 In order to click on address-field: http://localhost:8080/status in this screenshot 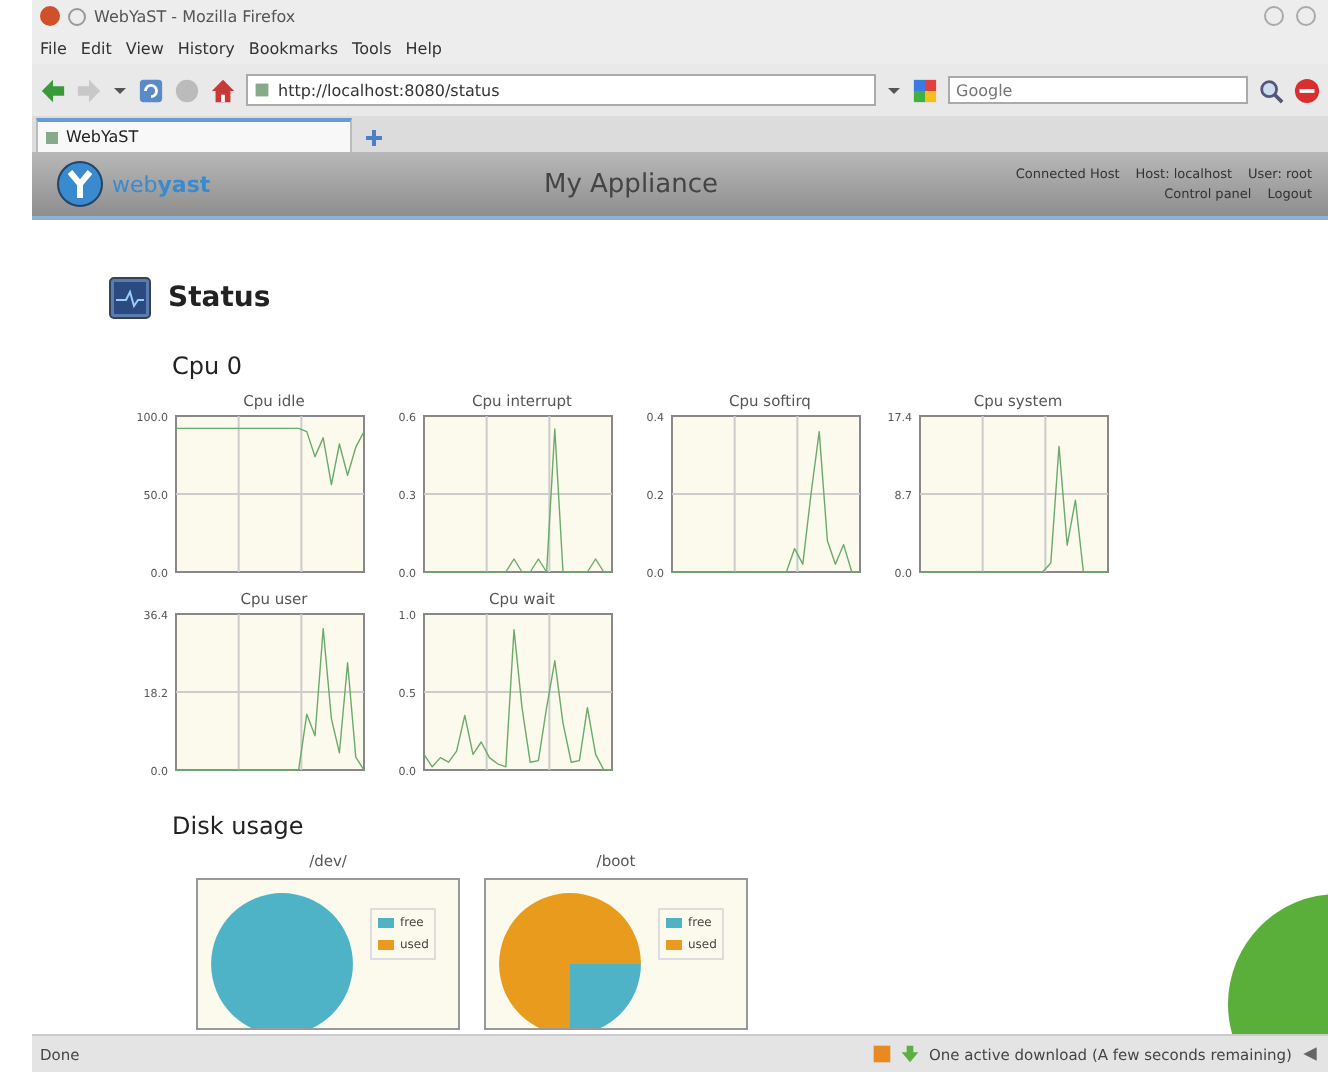, I will do `click(561, 90)`.